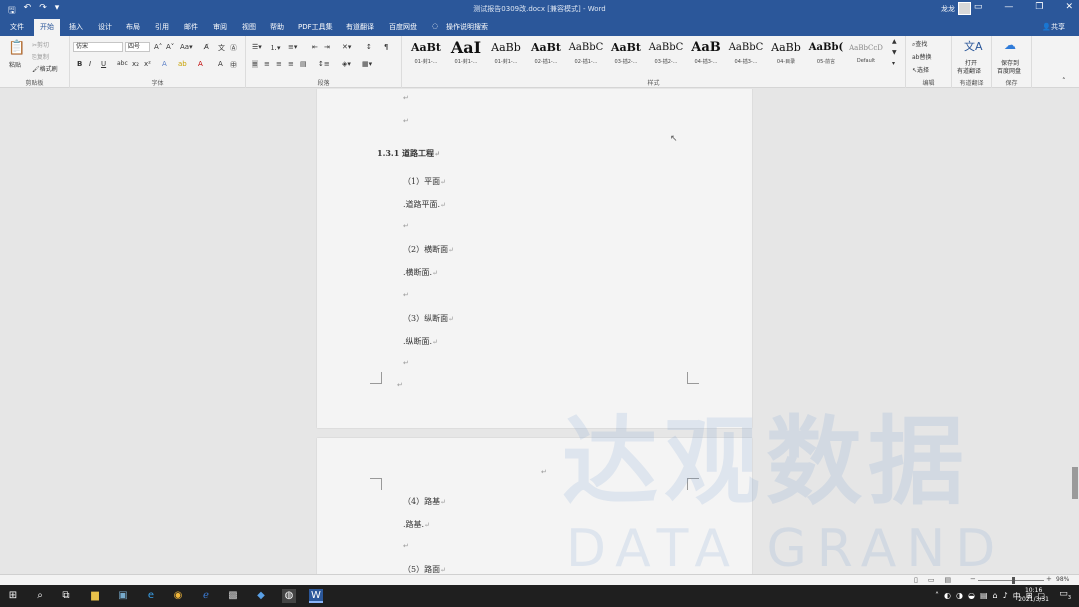 This screenshot has height=607, width=1079. Describe the element at coordinates (467, 27) in the screenshot. I see `tell-me-search: 操作说明搜索` at that location.